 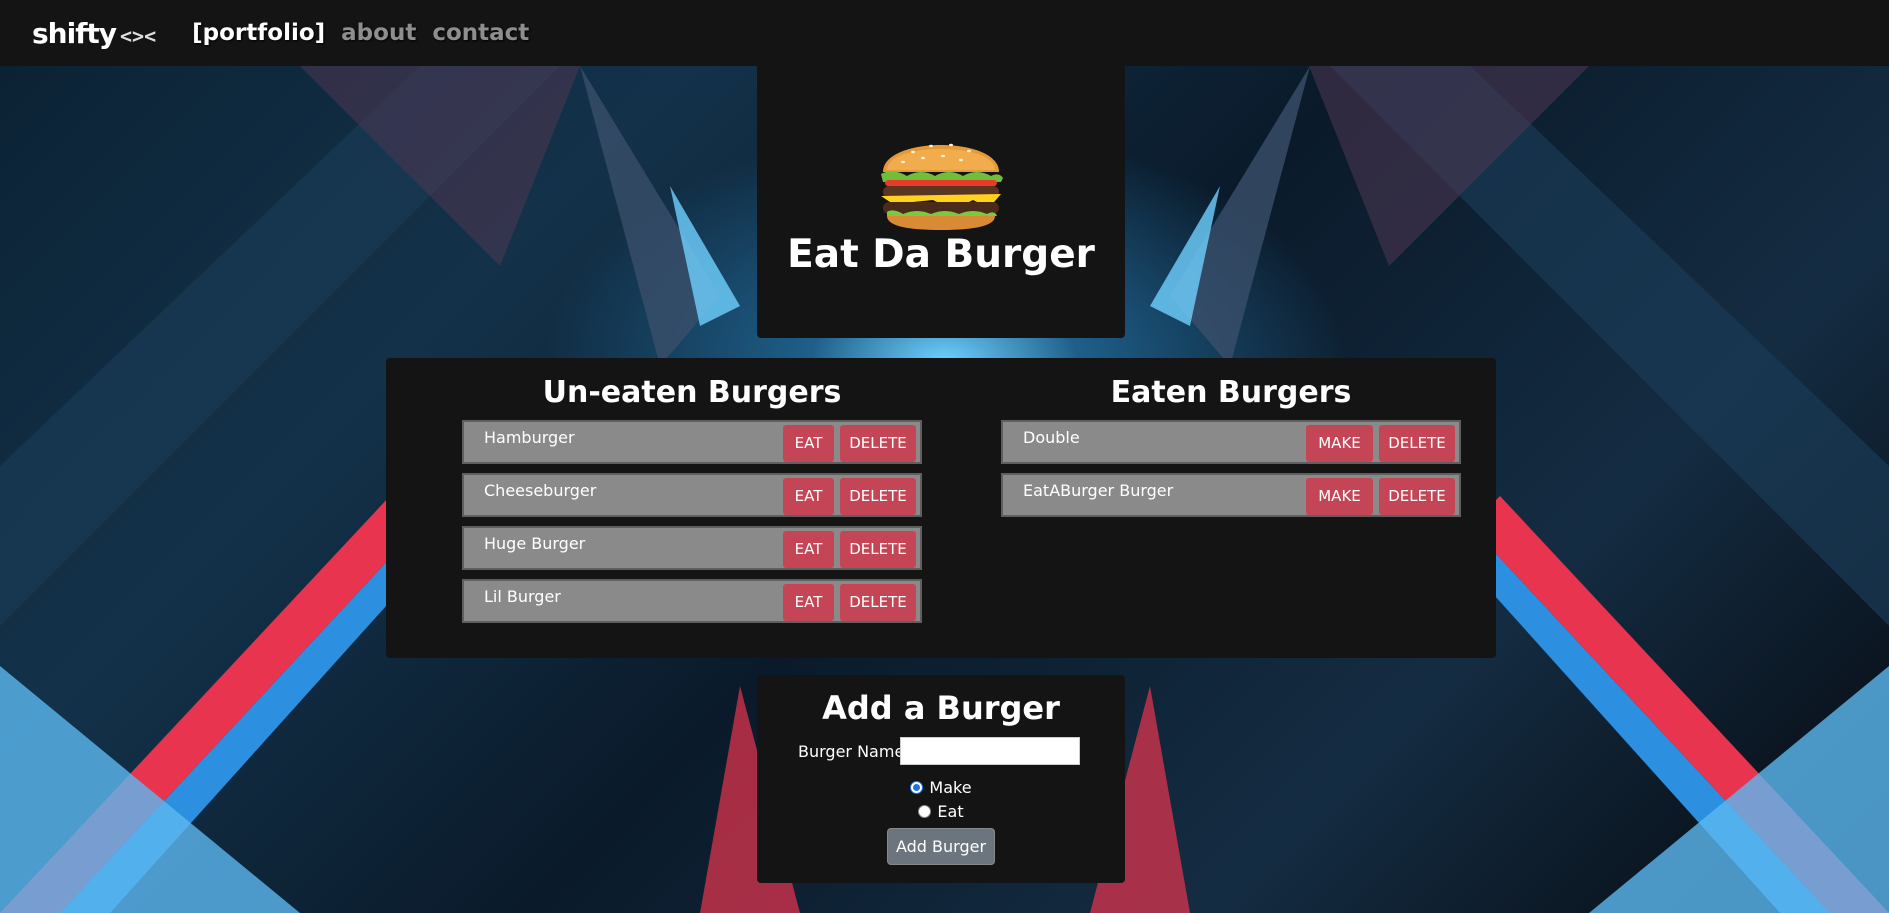 I want to click on burger-name: Huge Burger, so click(x=535, y=543).